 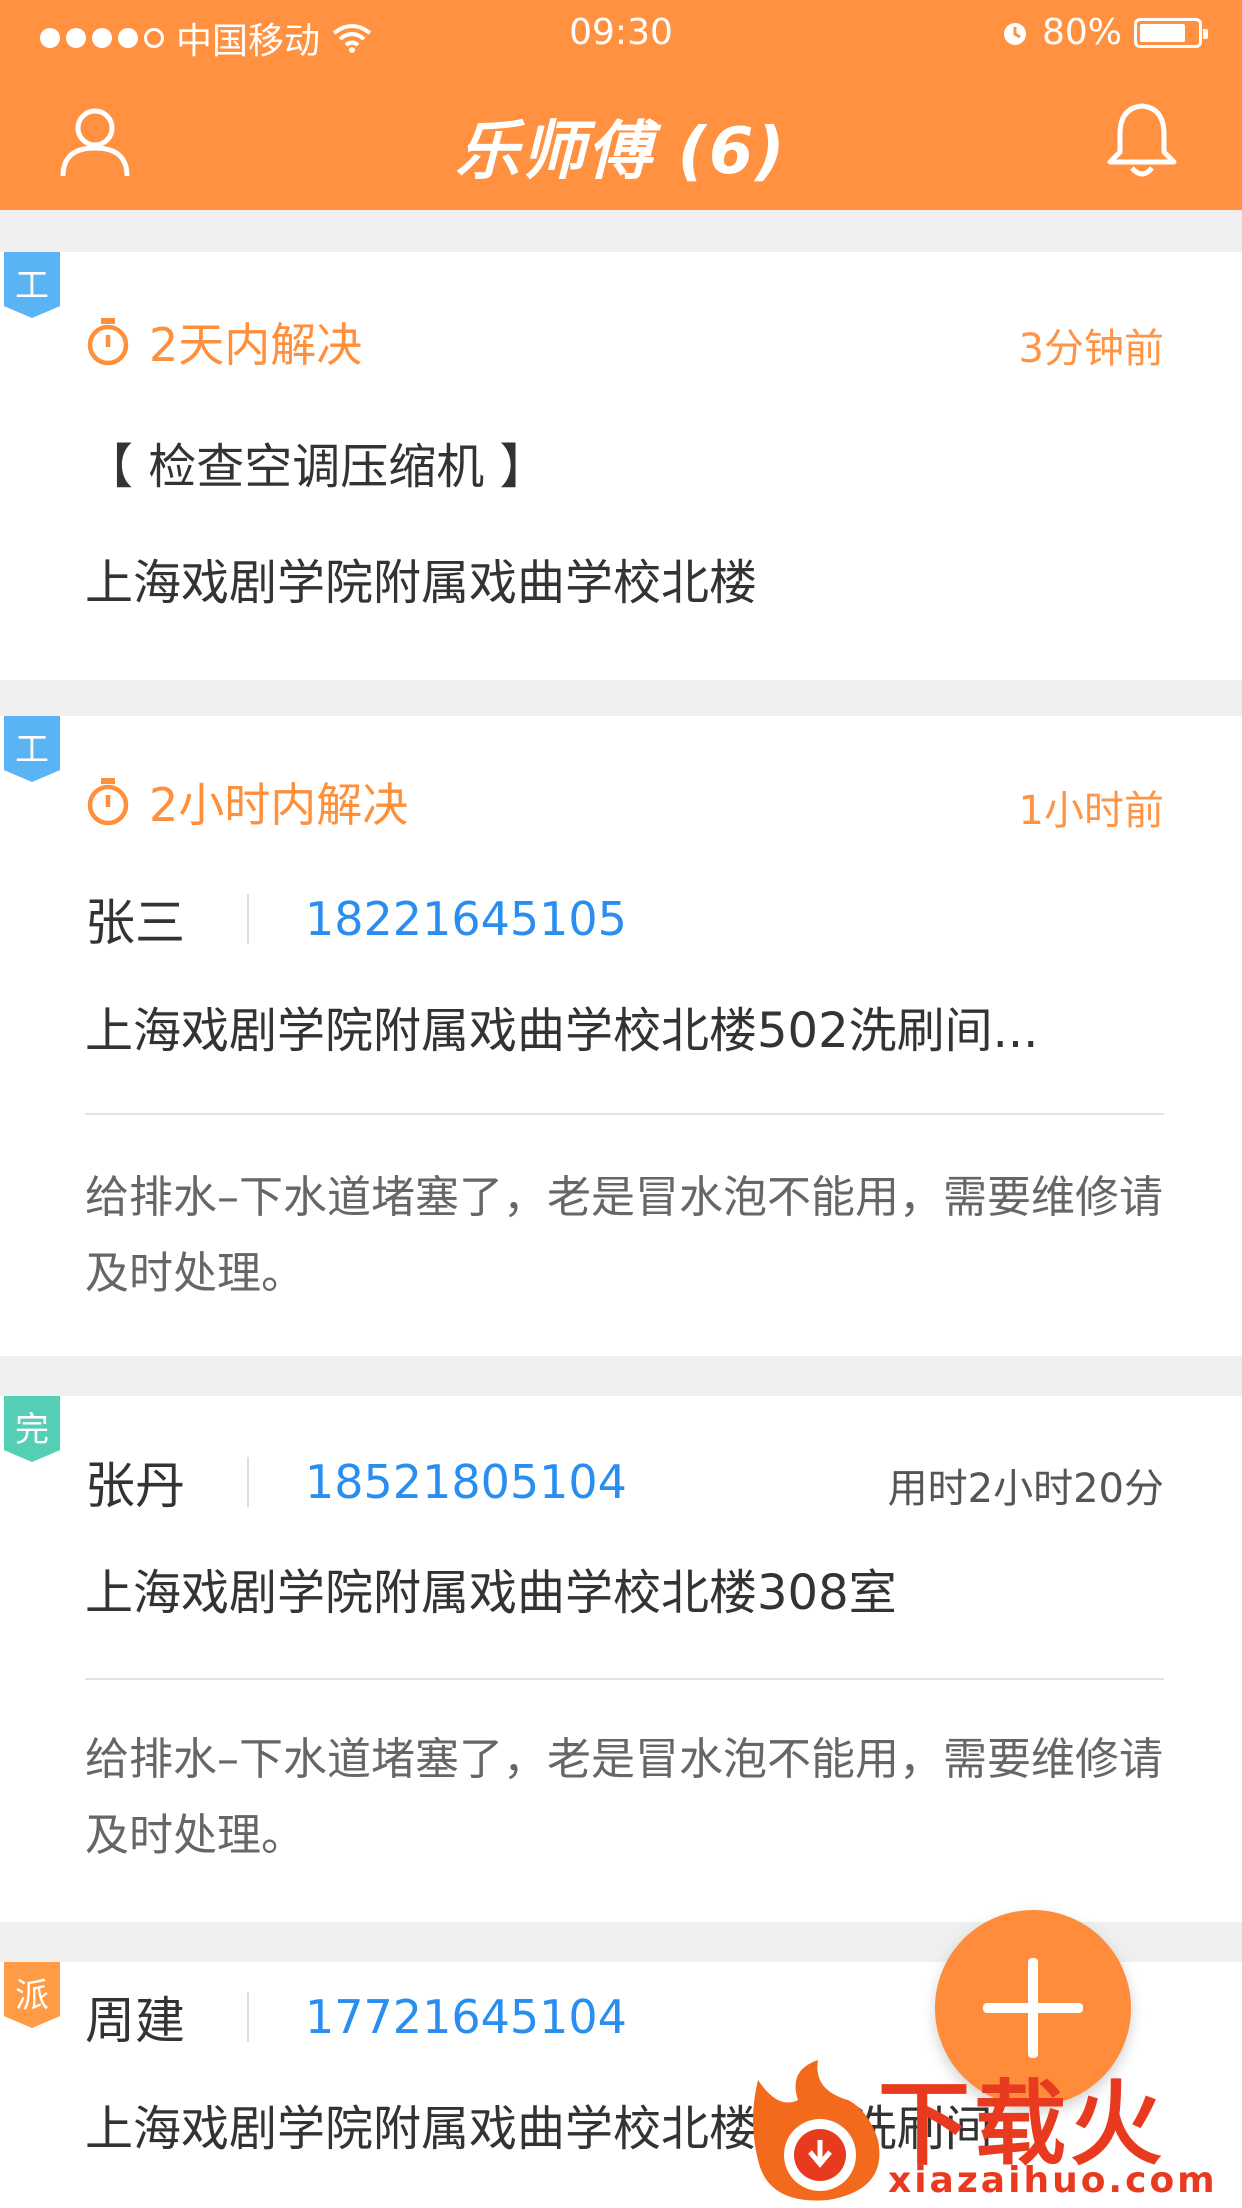 I want to click on contact-name: 周建, so click(x=135, y=2021).